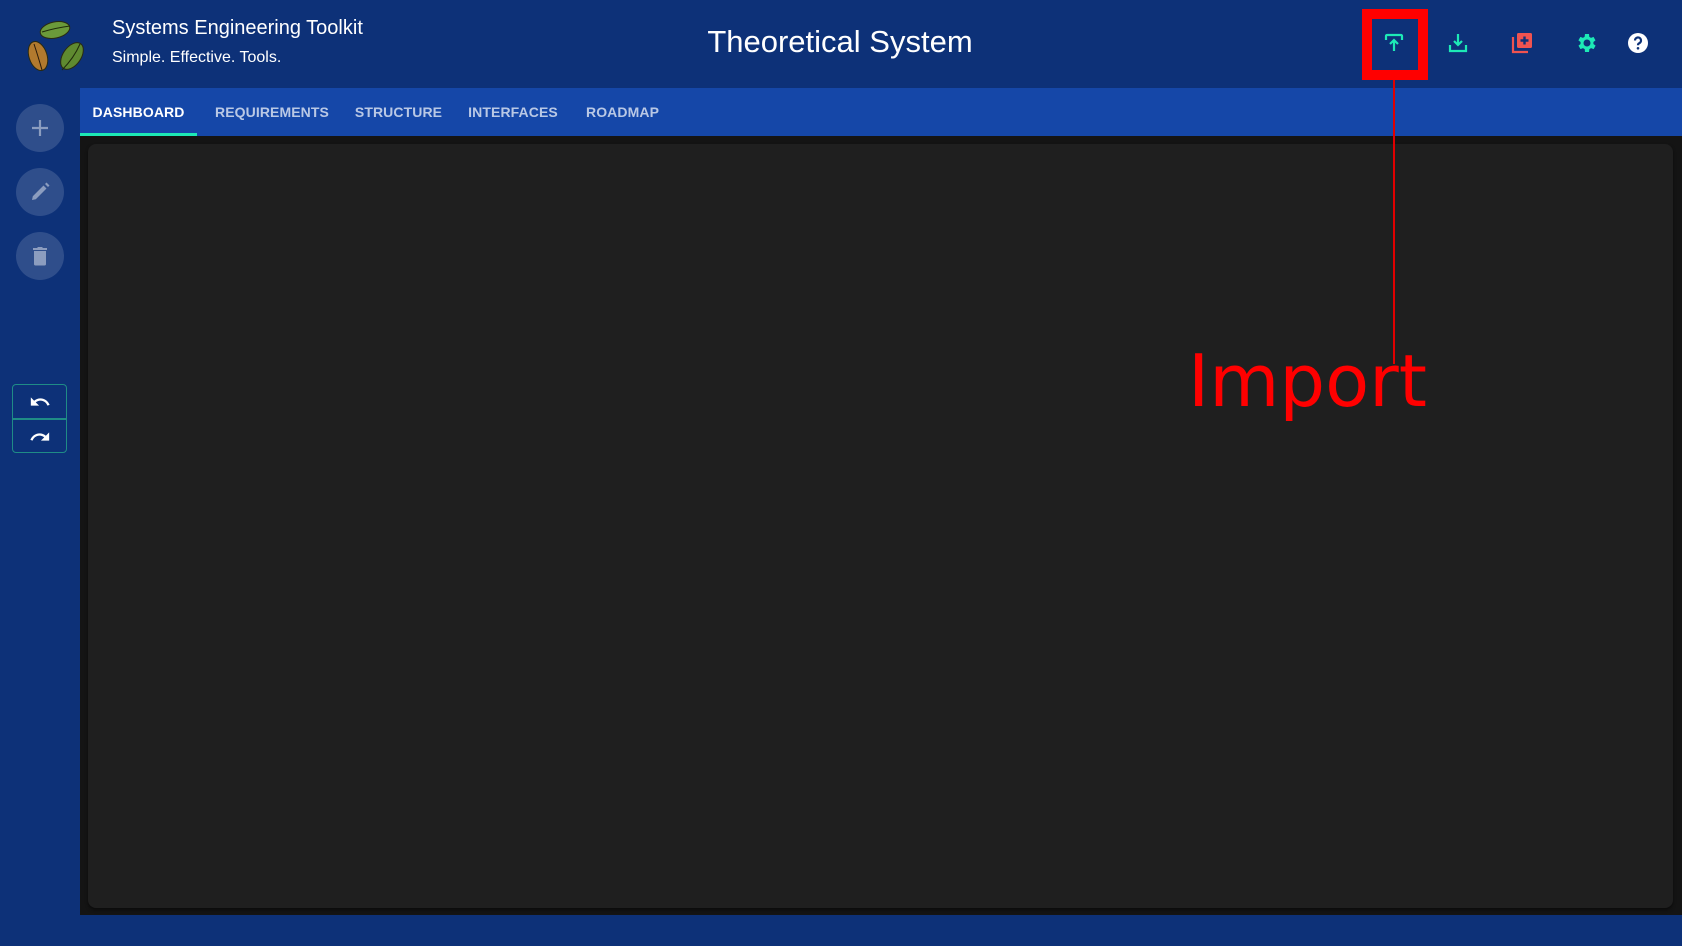 This screenshot has width=1682, height=946. I want to click on delete-button, so click(40, 256).